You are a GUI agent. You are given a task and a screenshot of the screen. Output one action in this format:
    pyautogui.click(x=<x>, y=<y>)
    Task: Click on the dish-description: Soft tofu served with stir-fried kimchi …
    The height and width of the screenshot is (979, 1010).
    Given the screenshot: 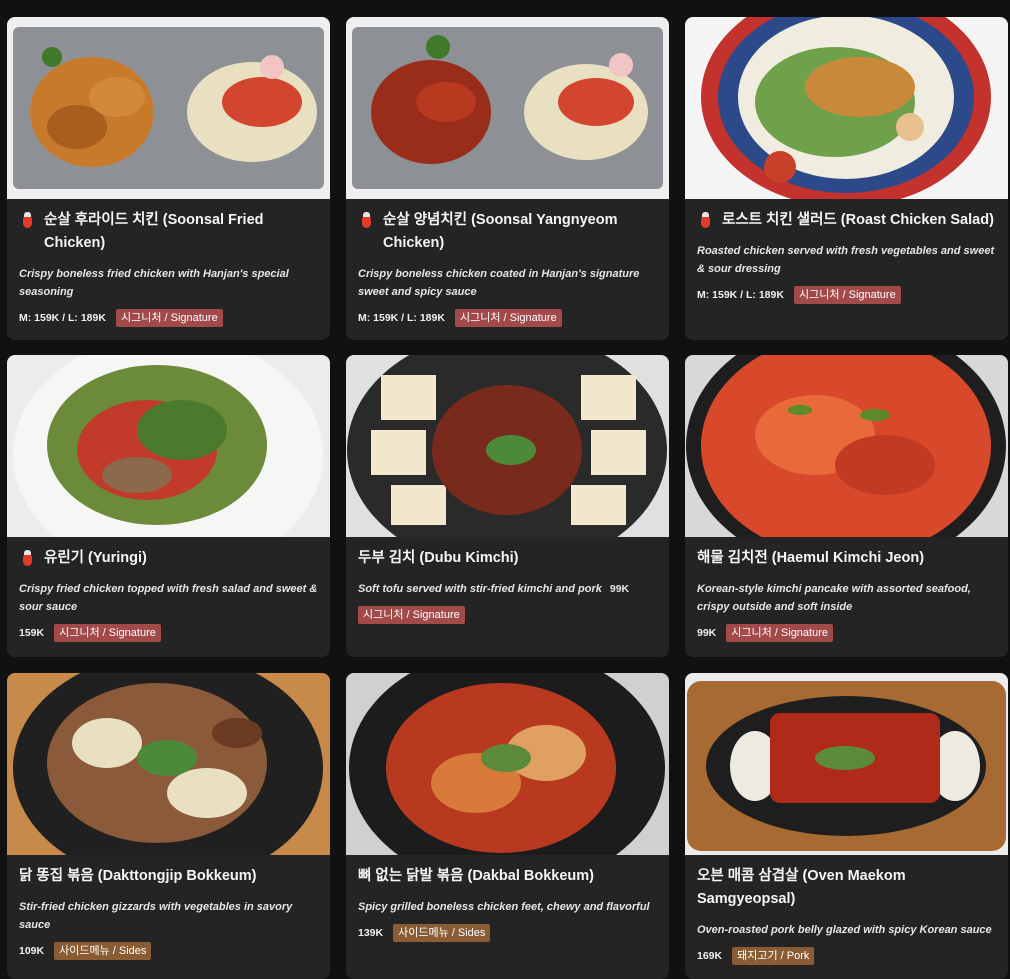 What is the action you would take?
    pyautogui.click(x=507, y=589)
    